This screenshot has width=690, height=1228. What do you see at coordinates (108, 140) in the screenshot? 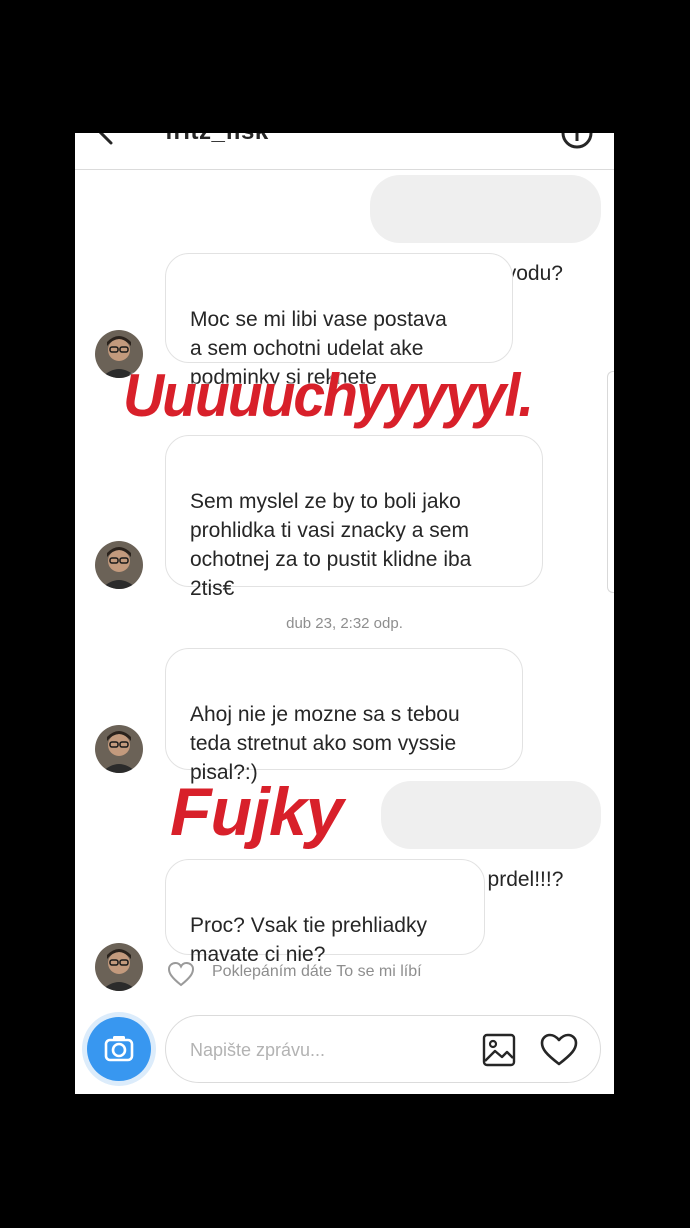
I see `back-arrow-icon` at bounding box center [108, 140].